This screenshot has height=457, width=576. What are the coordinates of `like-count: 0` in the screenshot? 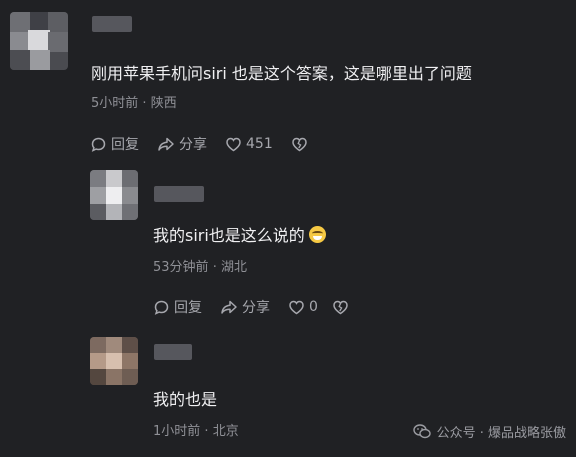 It's located at (313, 307).